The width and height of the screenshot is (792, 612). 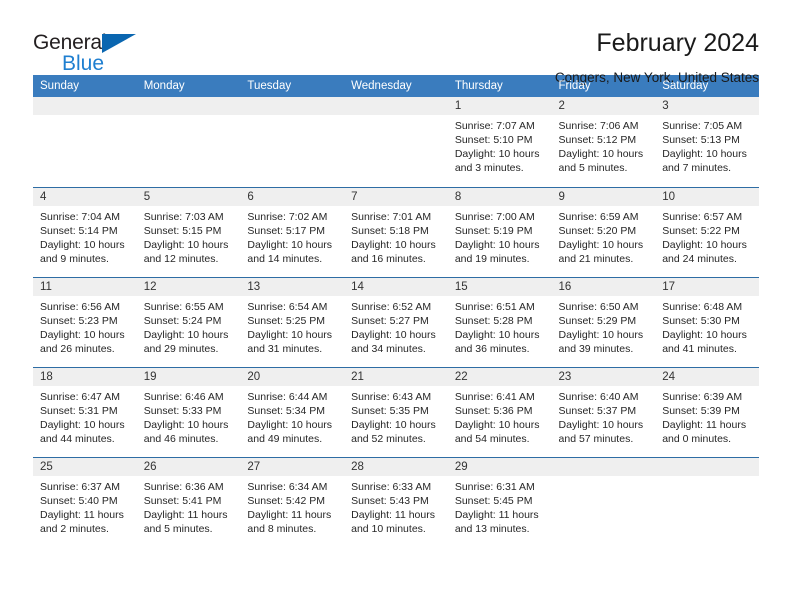 What do you see at coordinates (79, 230) in the screenshot?
I see `sunset-text: Sunset: 5:14 PM` at bounding box center [79, 230].